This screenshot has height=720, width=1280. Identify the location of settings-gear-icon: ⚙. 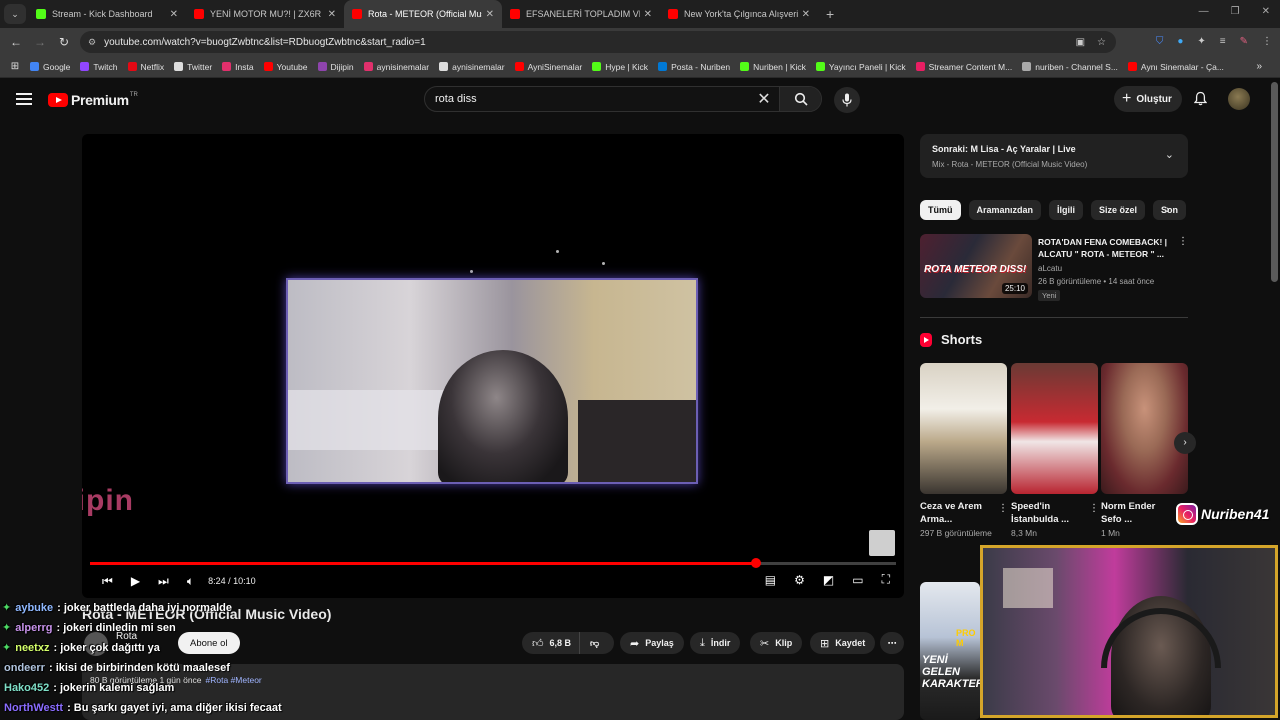
(799, 580).